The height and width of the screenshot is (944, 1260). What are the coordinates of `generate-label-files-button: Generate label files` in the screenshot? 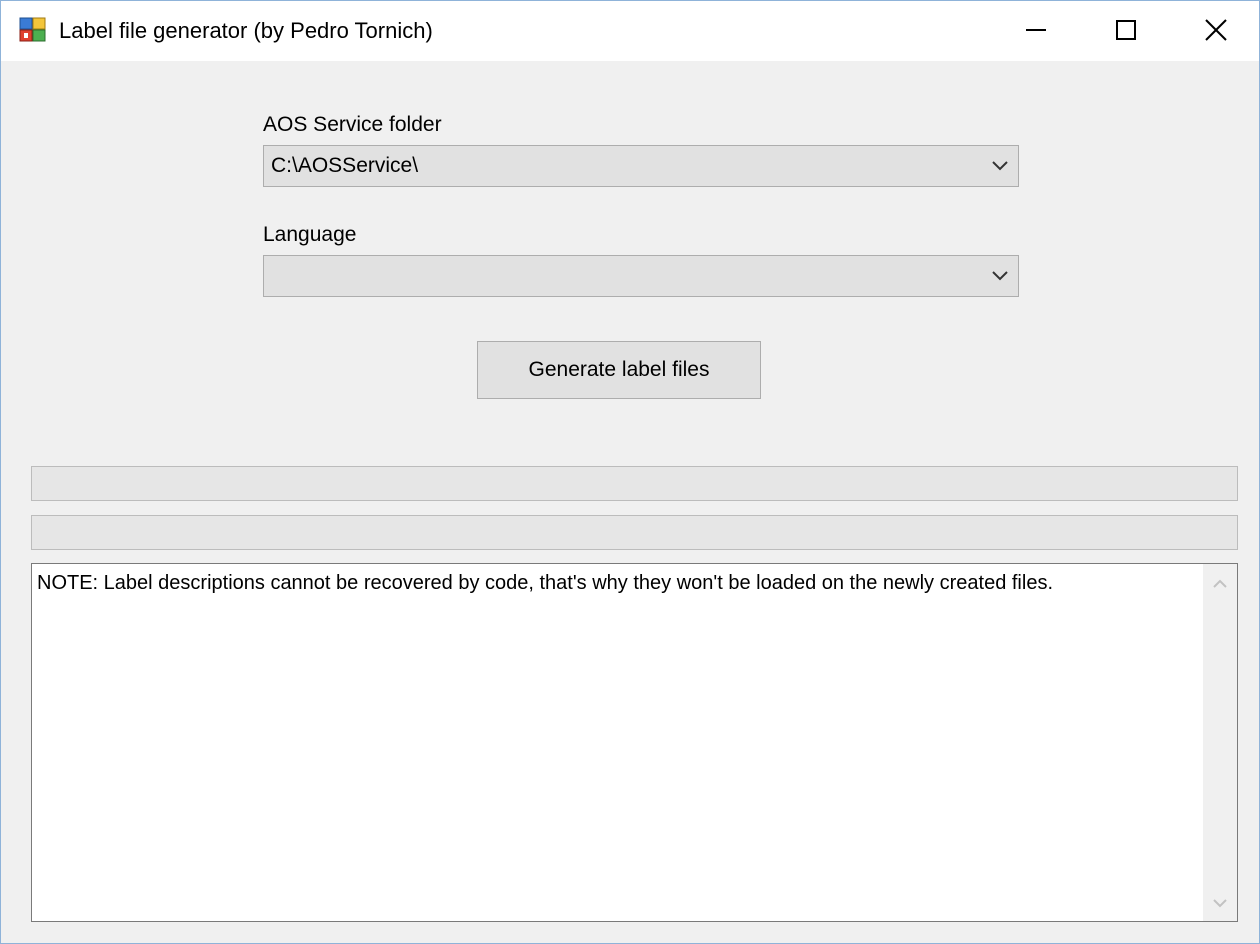 It's located at (619, 370).